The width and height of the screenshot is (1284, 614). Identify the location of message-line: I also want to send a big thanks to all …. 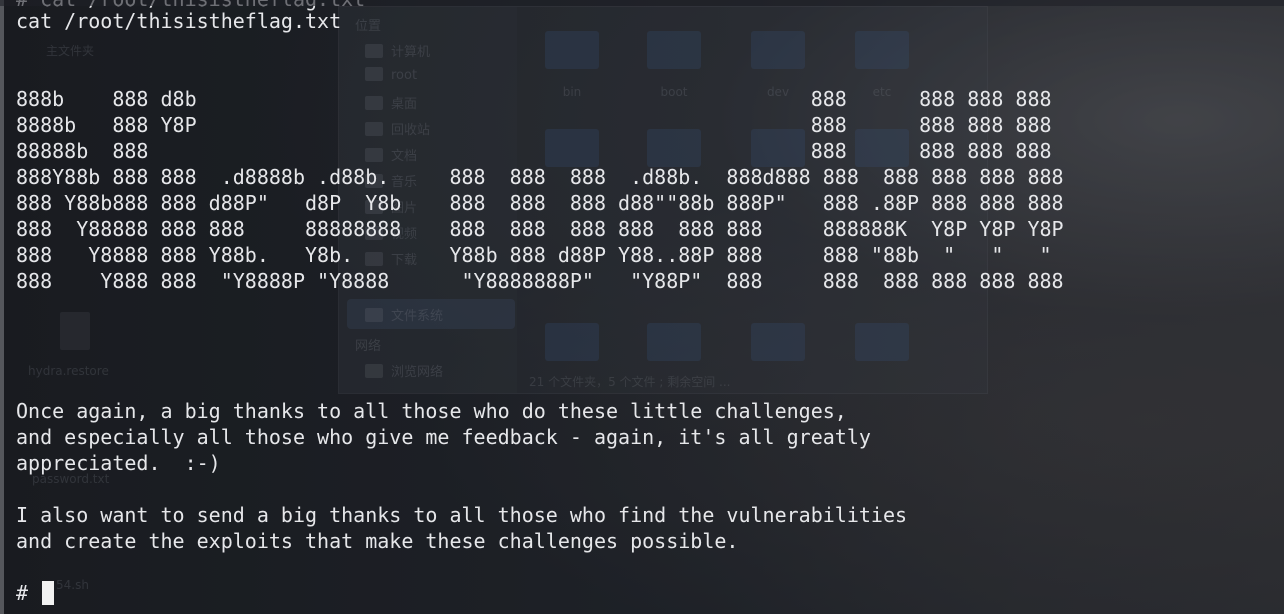
(462, 515).